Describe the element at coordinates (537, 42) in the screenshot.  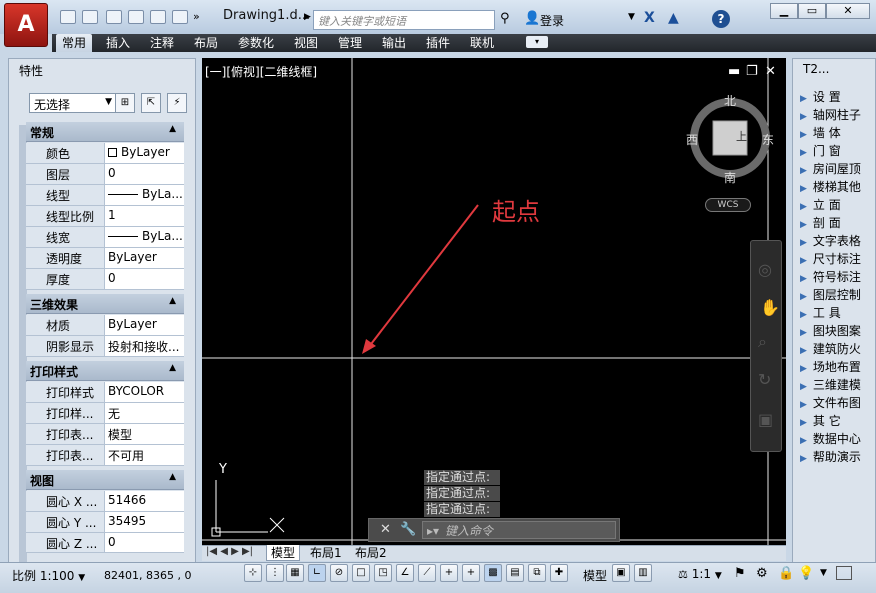
I see `ribbon-toggle-icon: ▾` at that location.